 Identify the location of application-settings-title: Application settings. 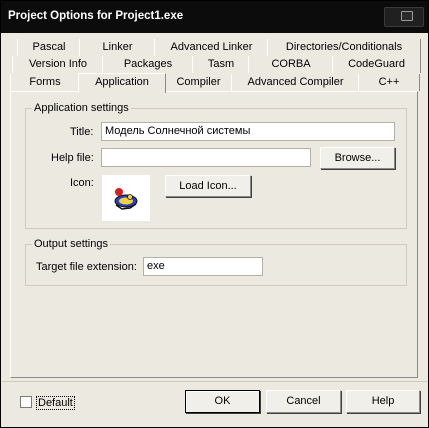
(81, 108).